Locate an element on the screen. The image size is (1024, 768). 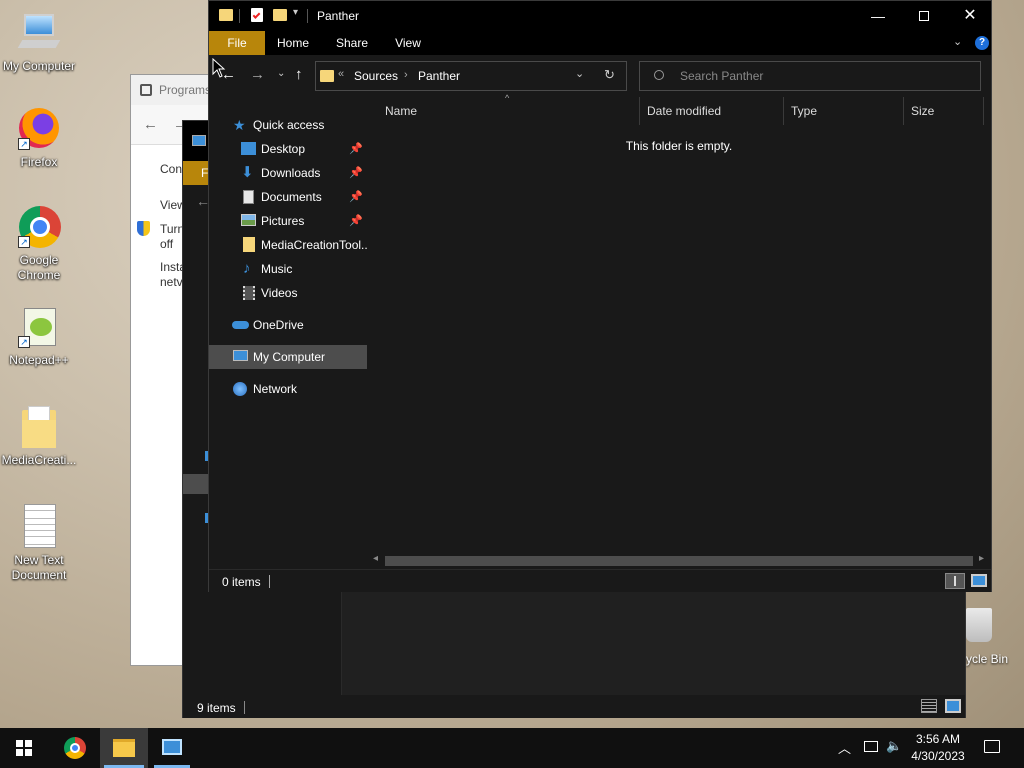
notepadpp-icon: ↗ is located at coordinates (39, 327).